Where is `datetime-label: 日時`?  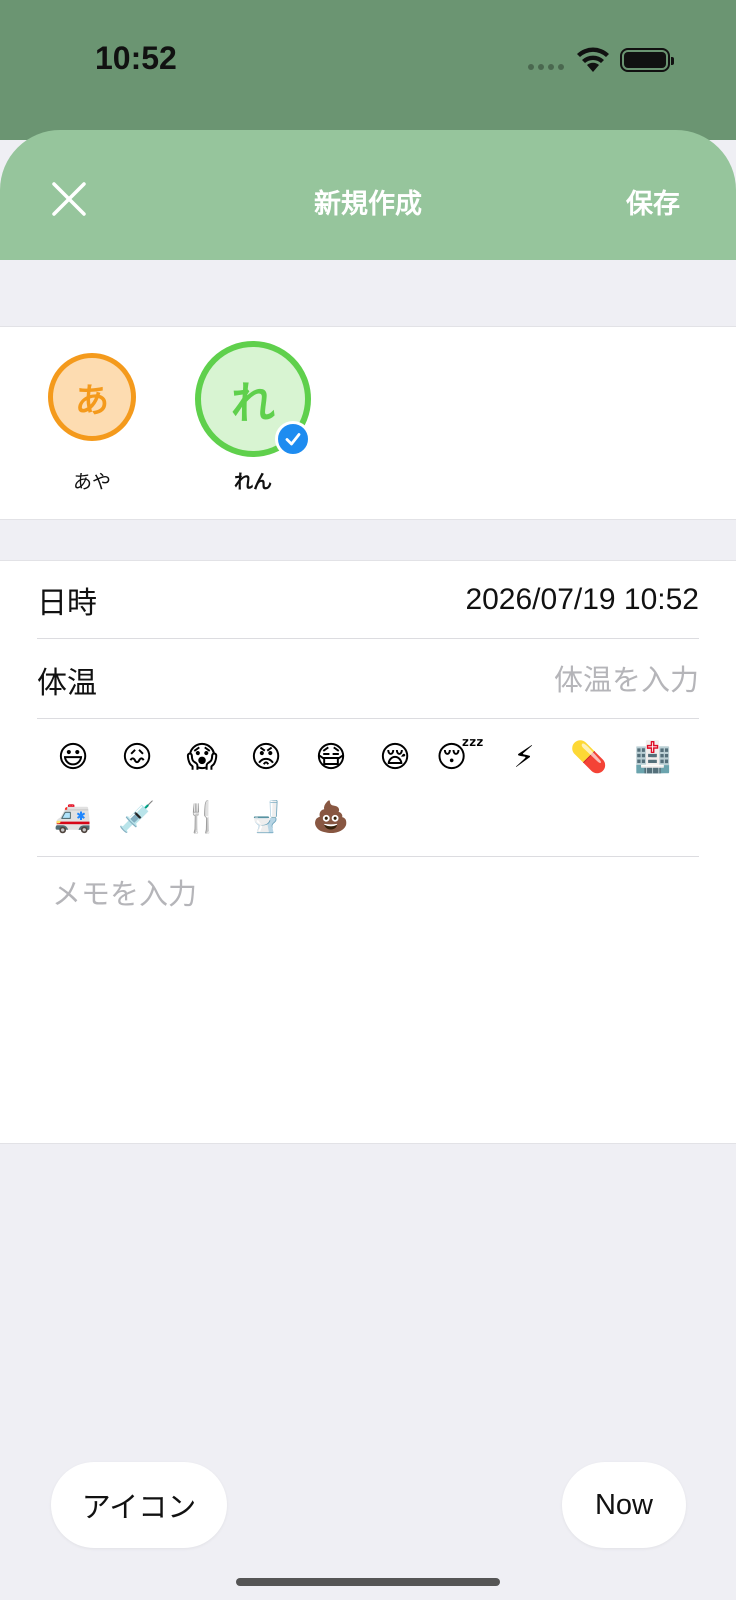 datetime-label: 日時 is located at coordinates (67, 603).